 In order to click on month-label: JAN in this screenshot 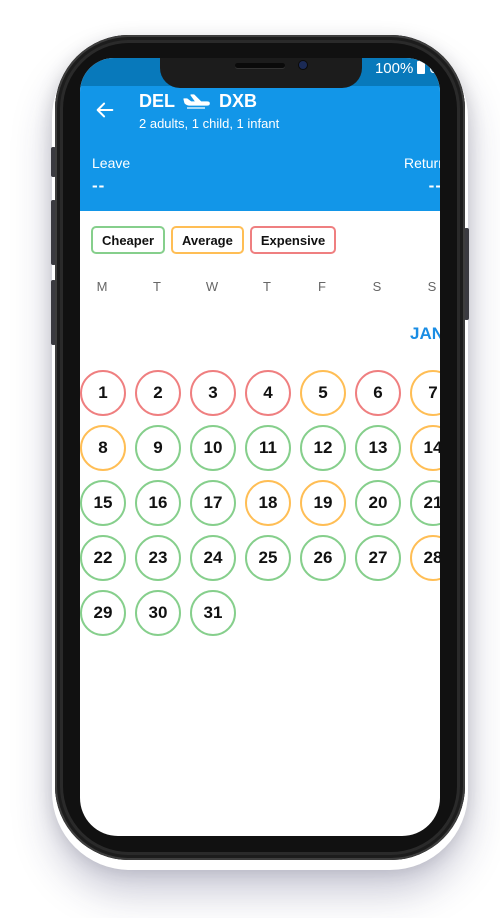, I will do `click(425, 333)`.